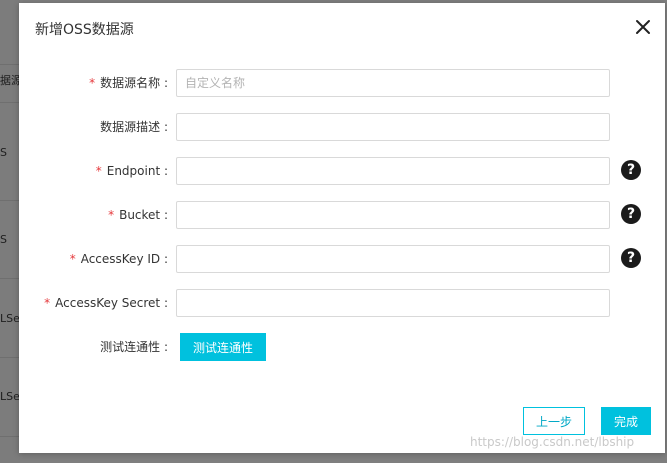 Image resolution: width=667 pixels, height=463 pixels. I want to click on test-connectivity-button: 测试连通性, so click(223, 347).